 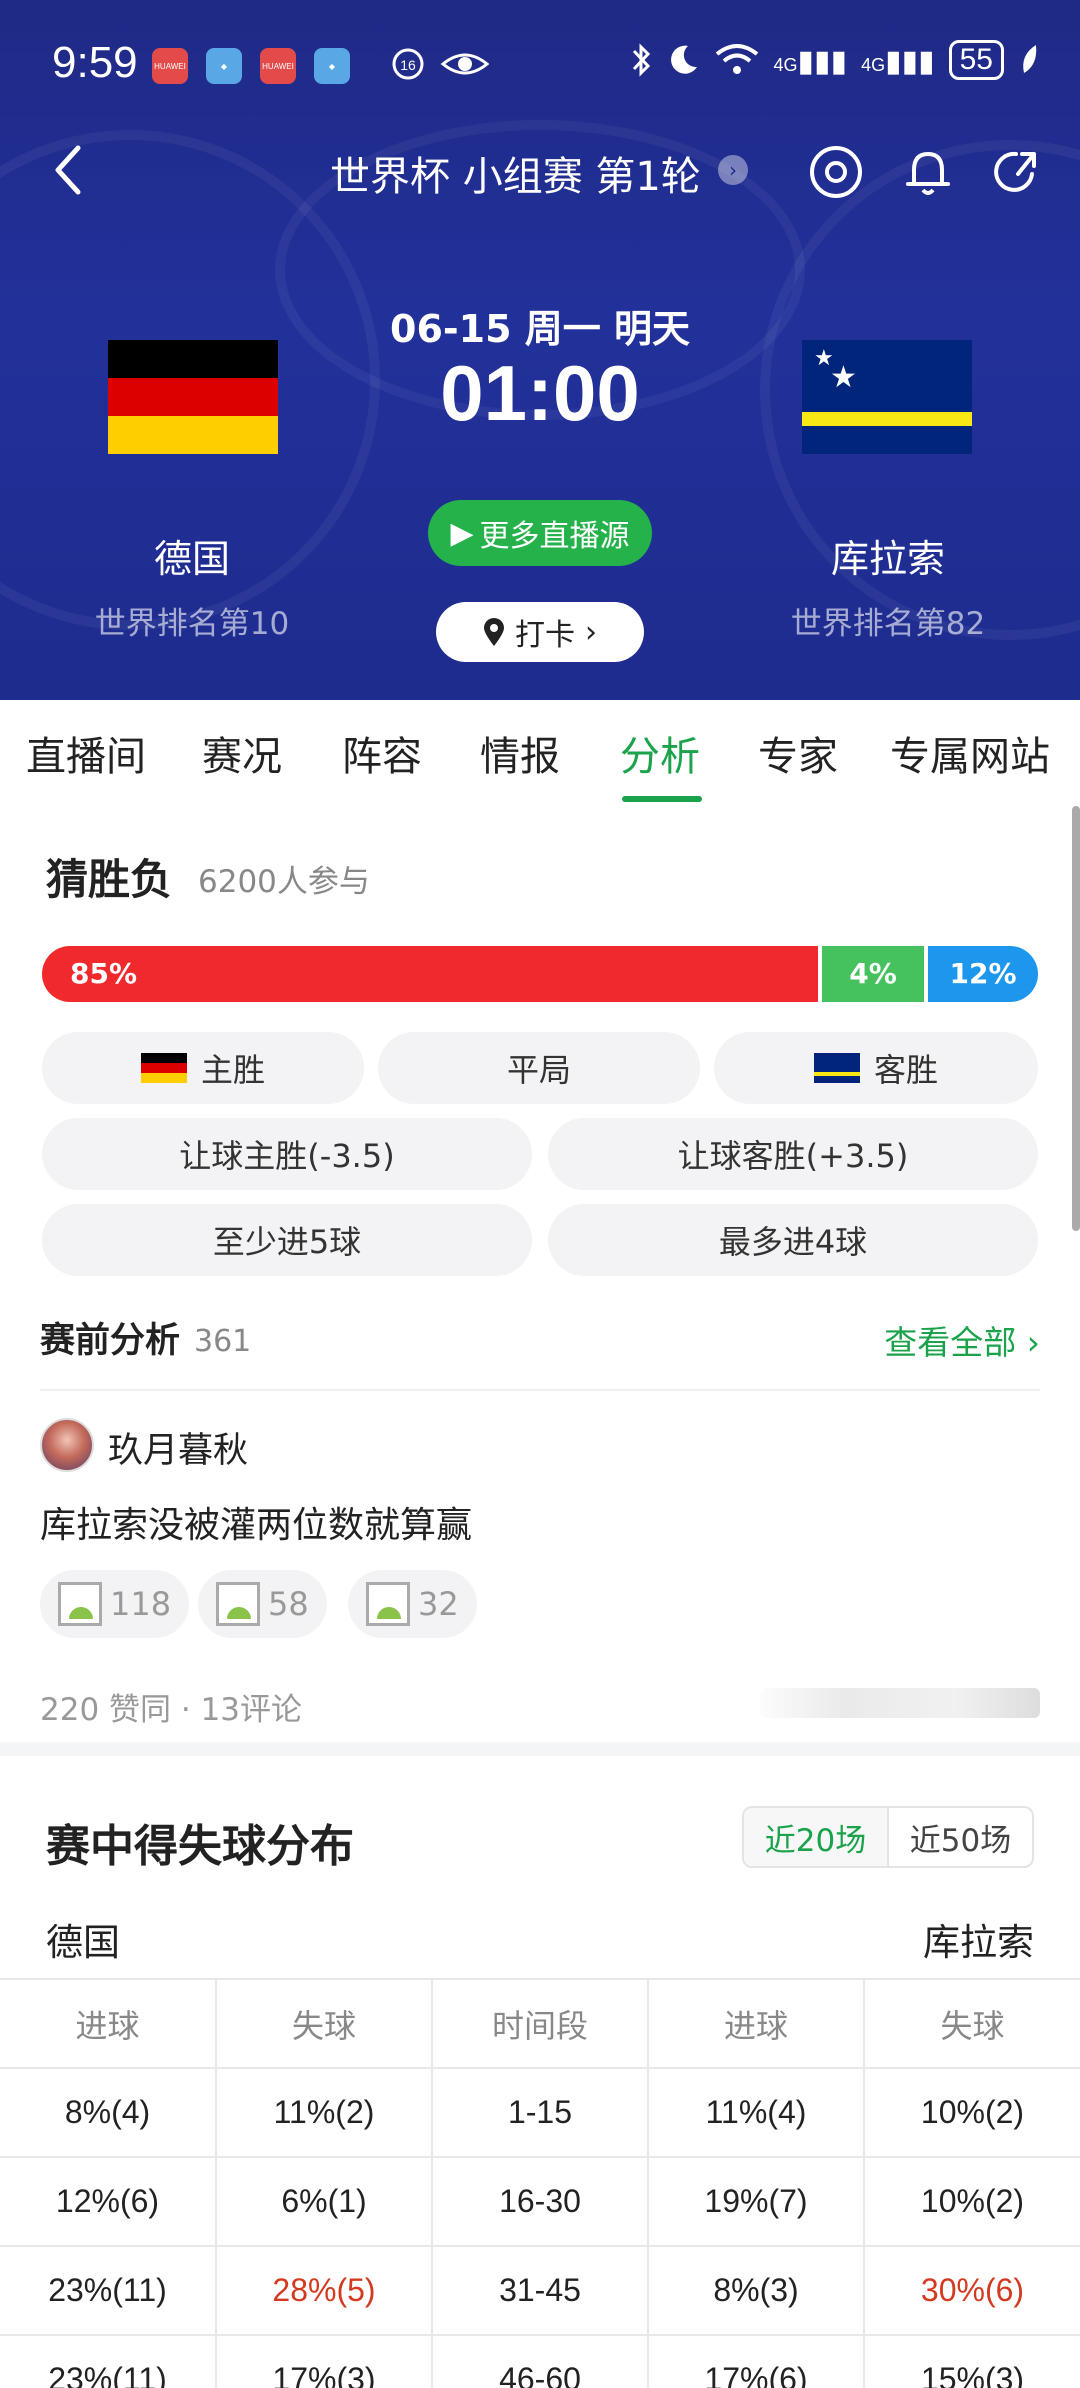 I want to click on pre-analysis-title: 赛前分析, so click(x=110, y=1341).